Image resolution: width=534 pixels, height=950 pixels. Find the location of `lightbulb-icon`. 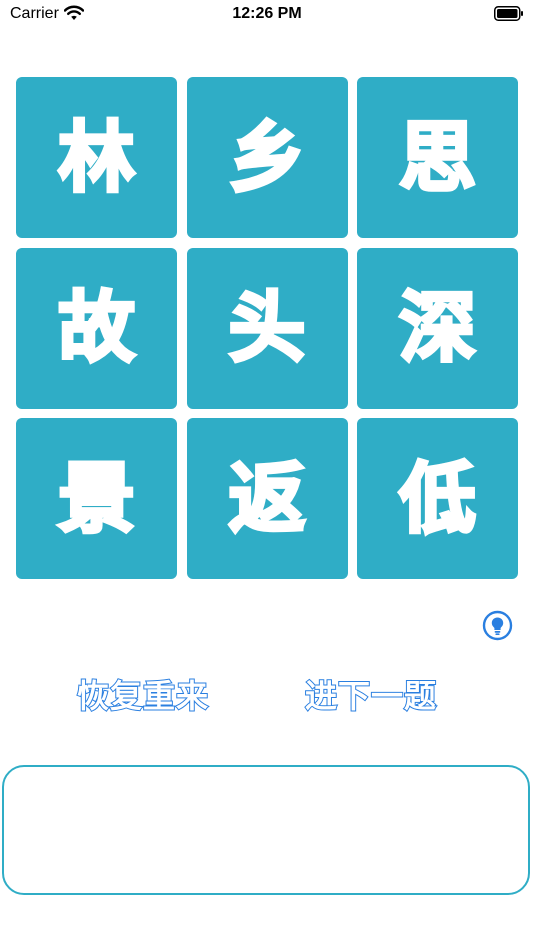

lightbulb-icon is located at coordinates (497, 627).